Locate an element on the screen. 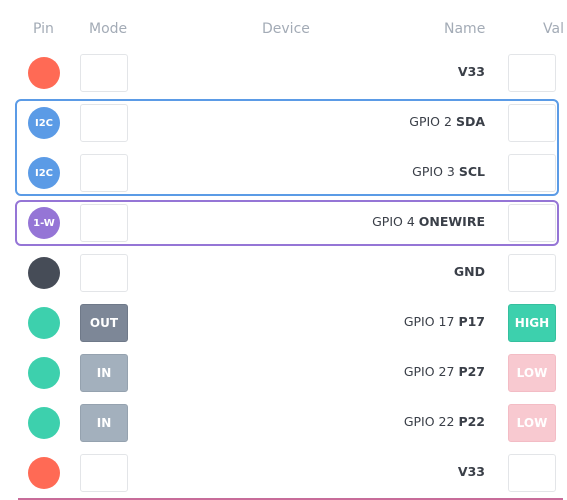 The width and height of the screenshot is (567, 500). pin-row: GND is located at coordinates (283, 273).